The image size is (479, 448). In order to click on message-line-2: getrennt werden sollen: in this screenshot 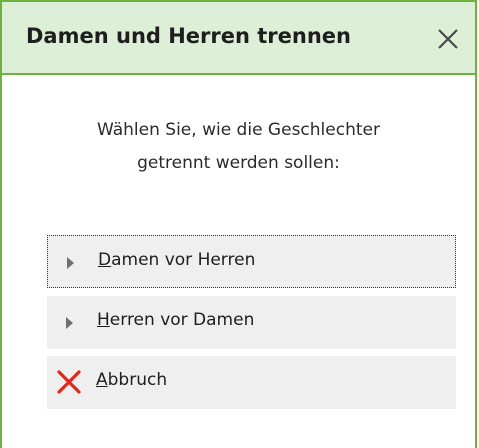, I will do `click(238, 163)`.